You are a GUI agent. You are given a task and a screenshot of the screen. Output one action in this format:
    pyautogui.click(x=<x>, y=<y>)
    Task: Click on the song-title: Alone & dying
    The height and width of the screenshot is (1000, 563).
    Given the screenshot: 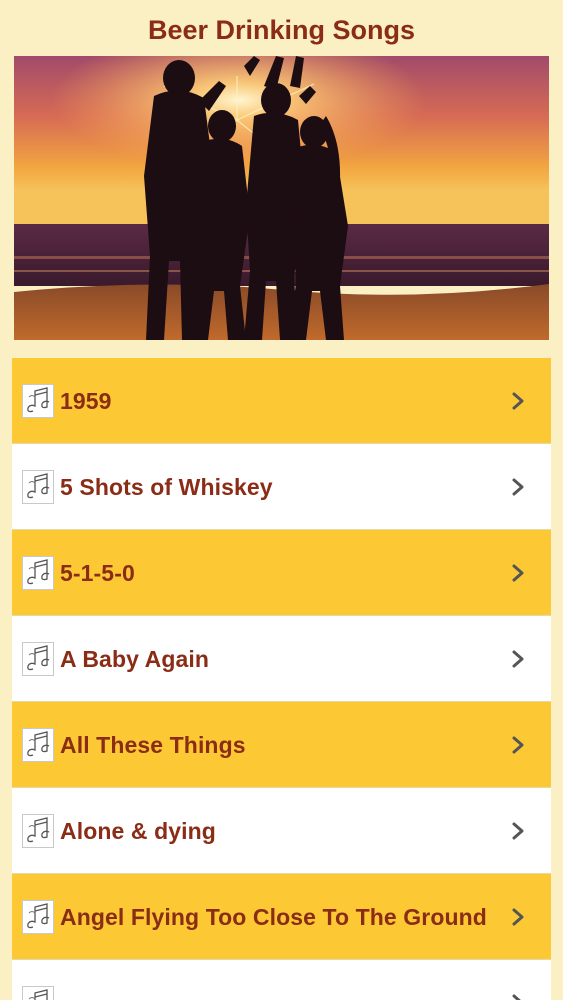 What is the action you would take?
    pyautogui.click(x=138, y=831)
    